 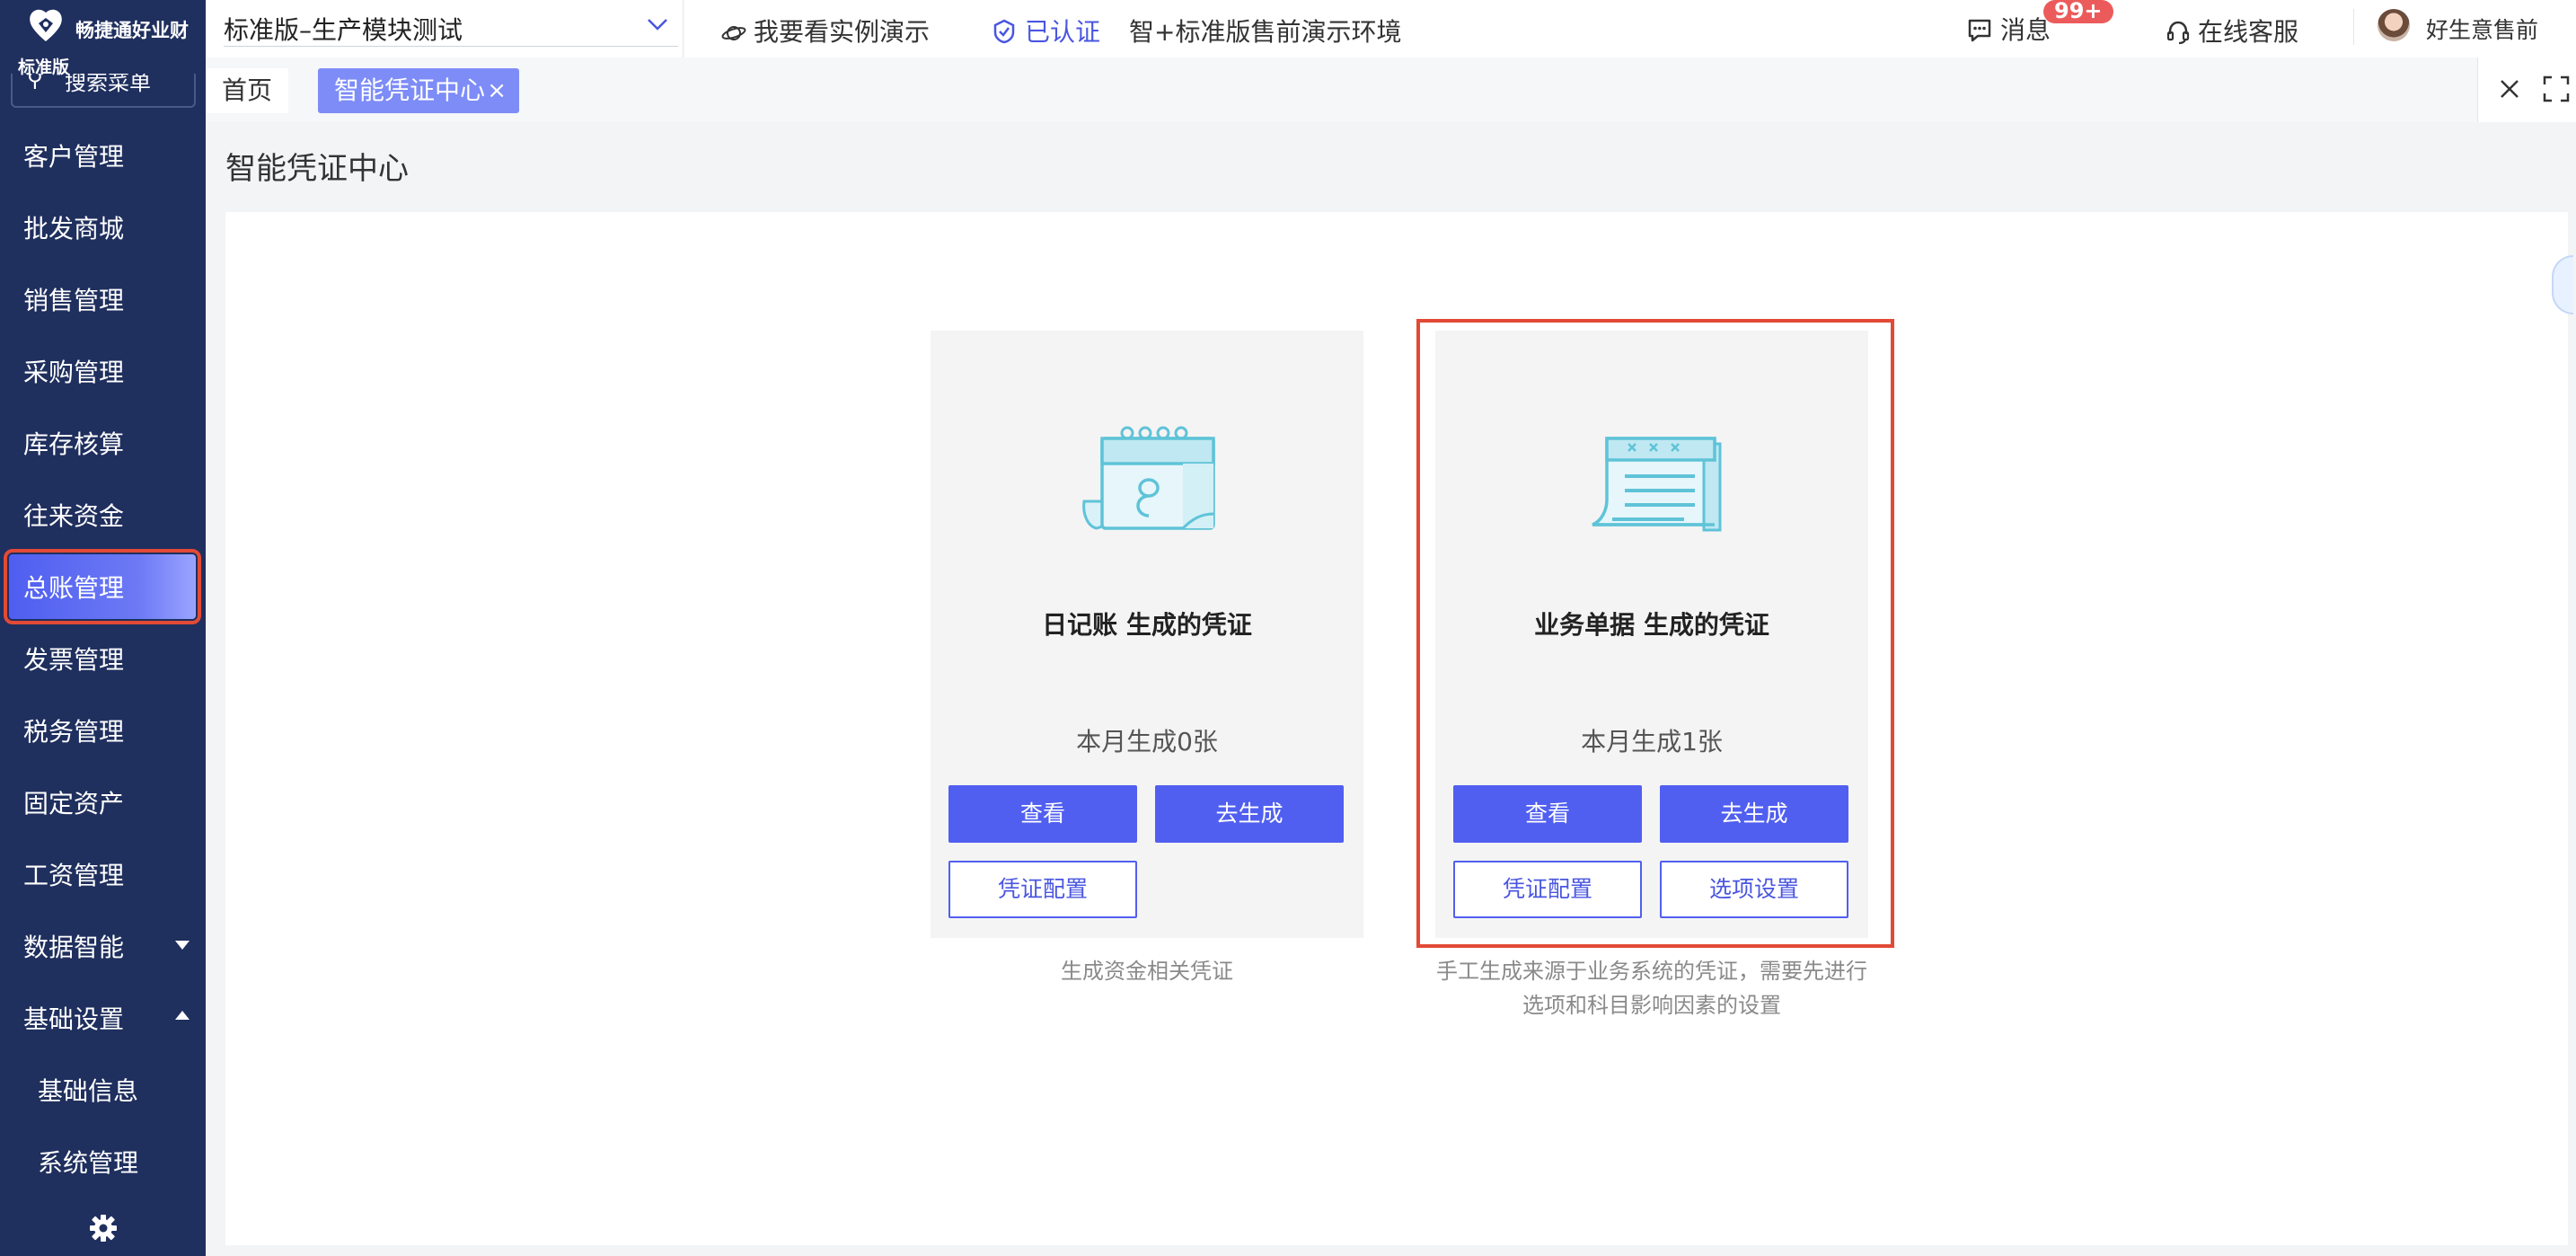 I want to click on sidebar-item-purchase: 采购管理, so click(x=103, y=371).